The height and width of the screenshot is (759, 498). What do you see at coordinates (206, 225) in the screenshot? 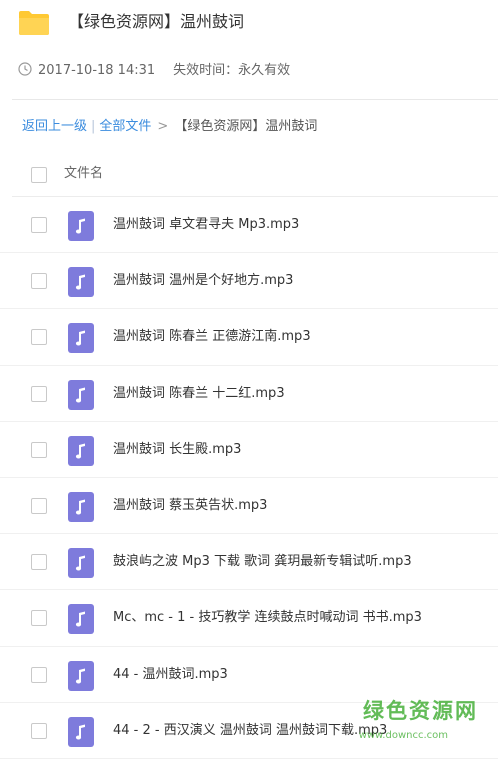
I see `file-name: 温州鼓词 卓文君寻夫 Mp3.mp3` at bounding box center [206, 225].